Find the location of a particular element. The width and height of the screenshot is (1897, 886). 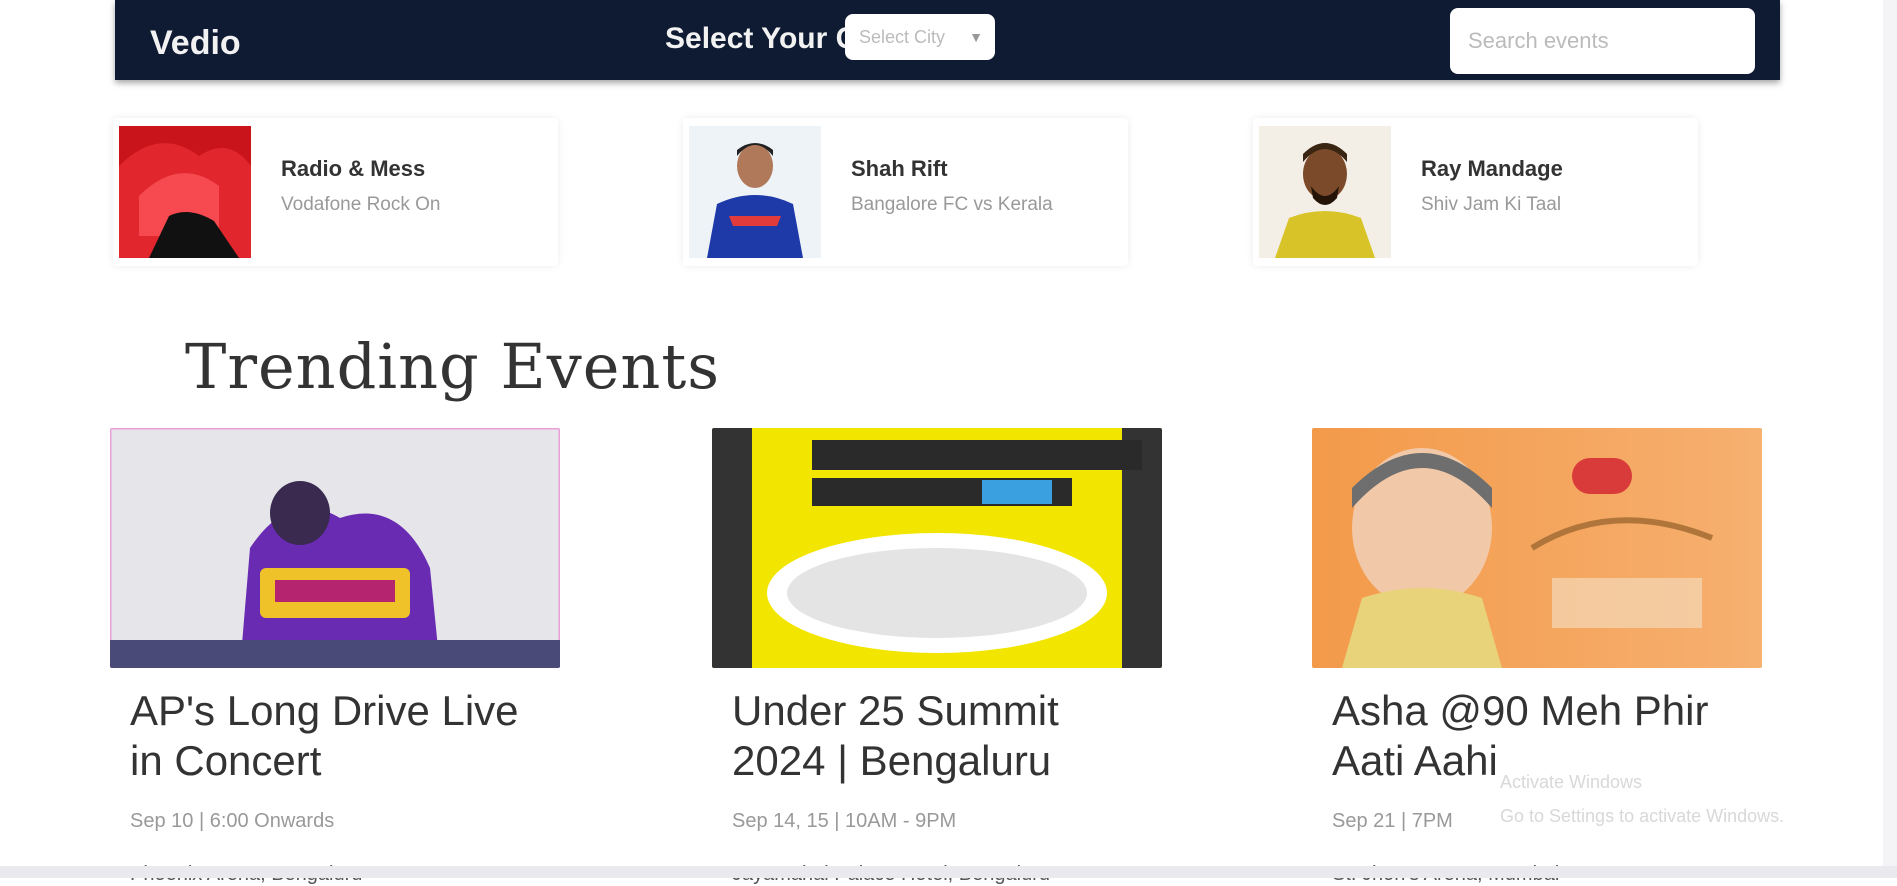

event-title: Under 25 Summit 2024 | Bengaluru is located at coordinates (942, 736).